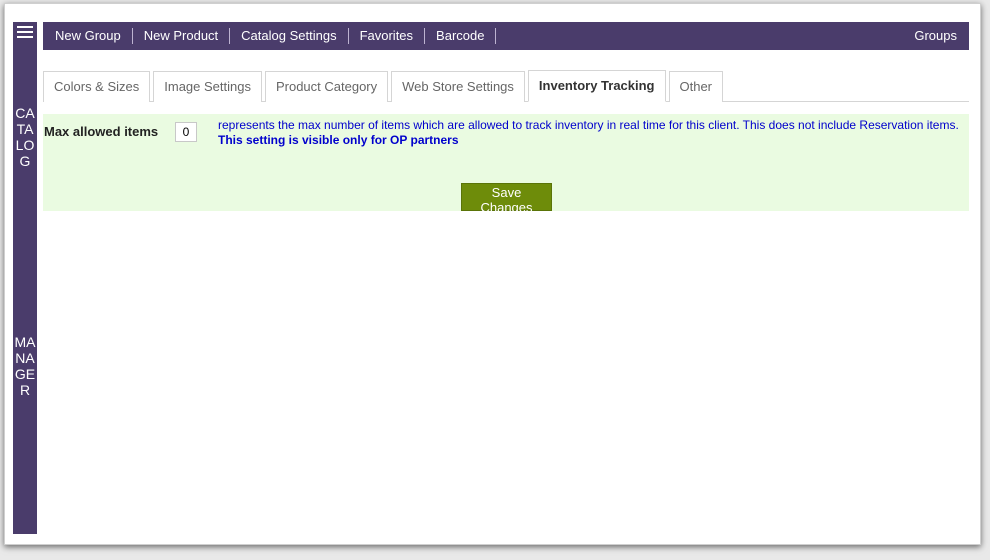 Image resolution: width=990 pixels, height=560 pixels. I want to click on sidebar: CATALOG MANAGER, so click(25, 278).